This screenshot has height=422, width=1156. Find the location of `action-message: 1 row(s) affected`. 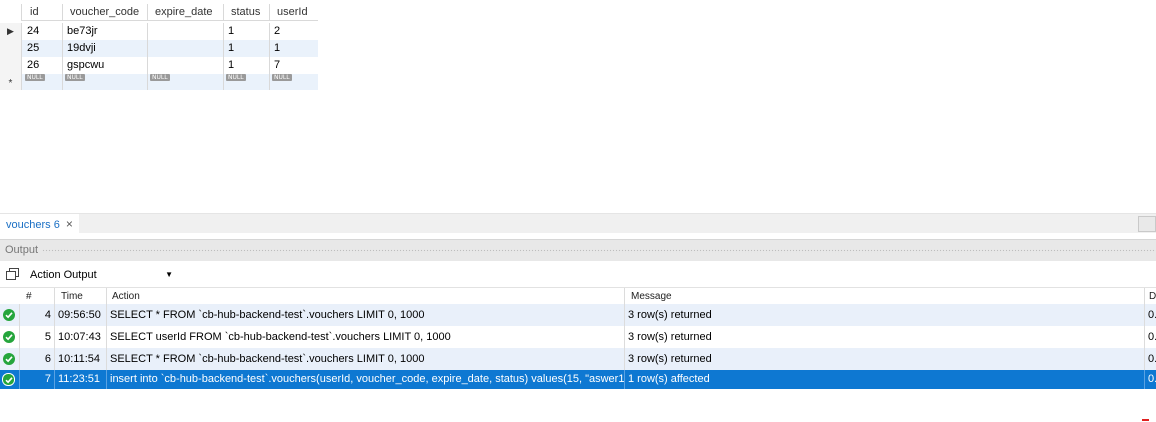

action-message: 1 row(s) affected is located at coordinates (669, 379).